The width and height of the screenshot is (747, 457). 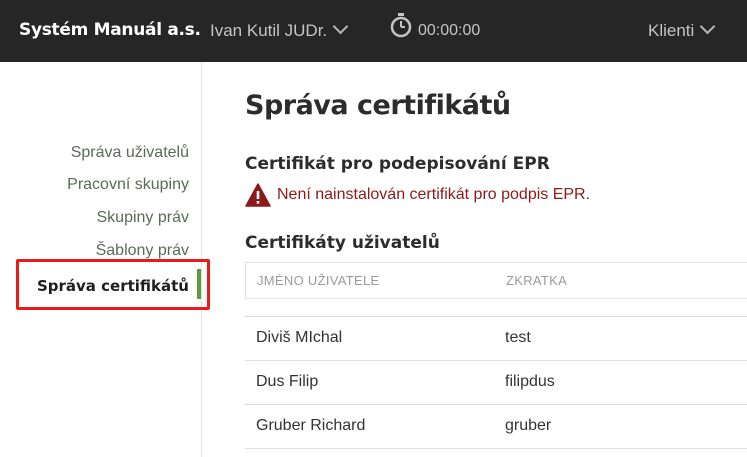 I want to click on clients-menu: Klienti, so click(x=682, y=29).